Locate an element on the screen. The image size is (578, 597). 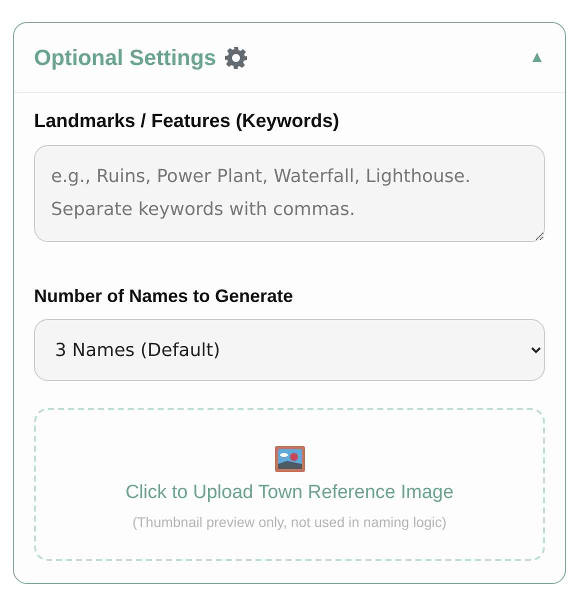
panel-header: Optional Settings ▲ is located at coordinates (289, 58).